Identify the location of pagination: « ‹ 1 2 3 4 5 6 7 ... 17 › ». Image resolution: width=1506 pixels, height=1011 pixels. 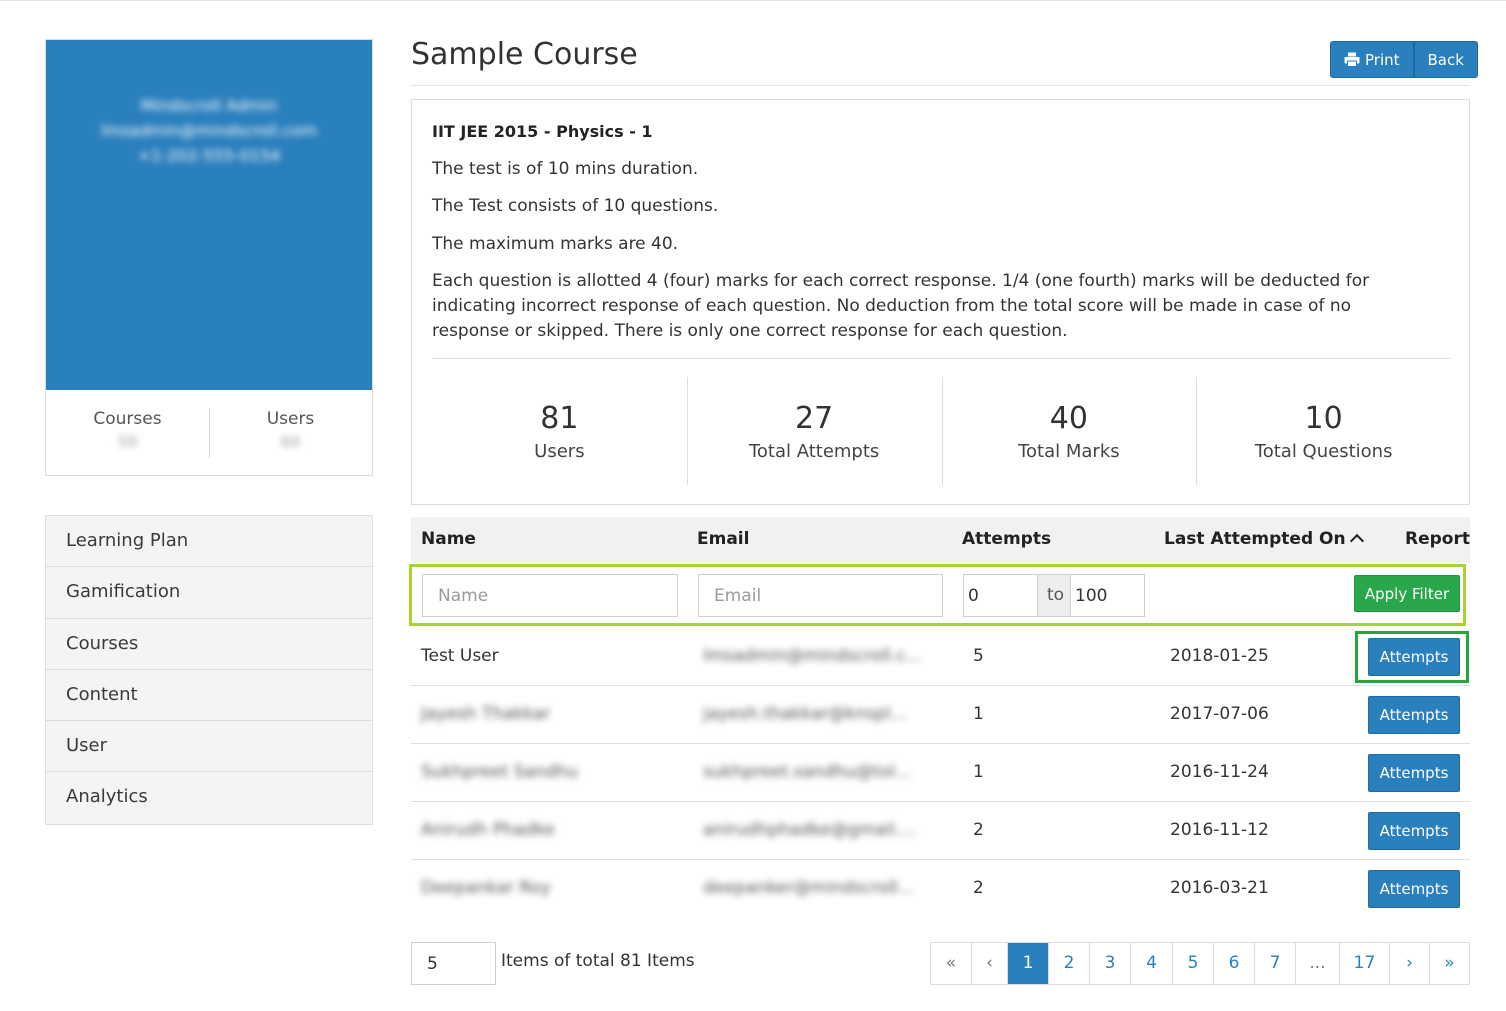
(1200, 963).